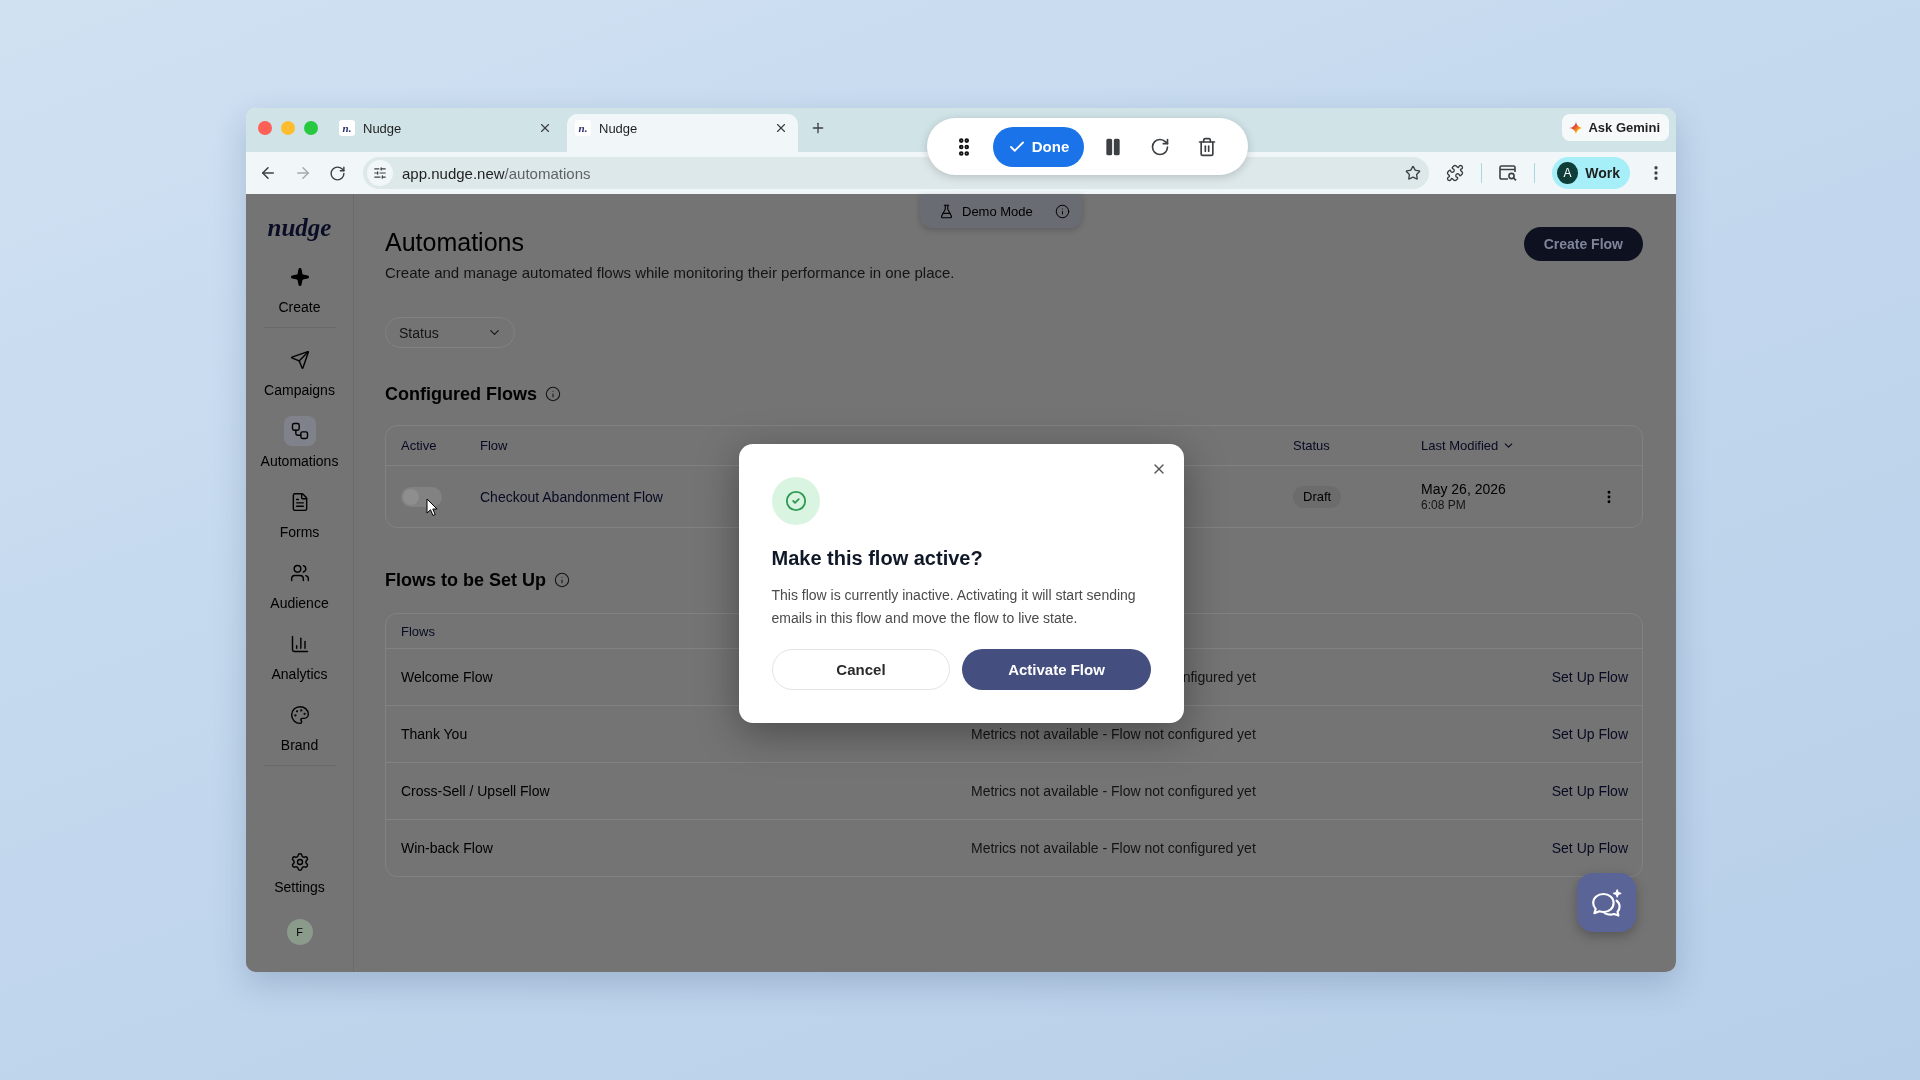  I want to click on ask-gemini-button: Ask Gemini, so click(1615, 127).